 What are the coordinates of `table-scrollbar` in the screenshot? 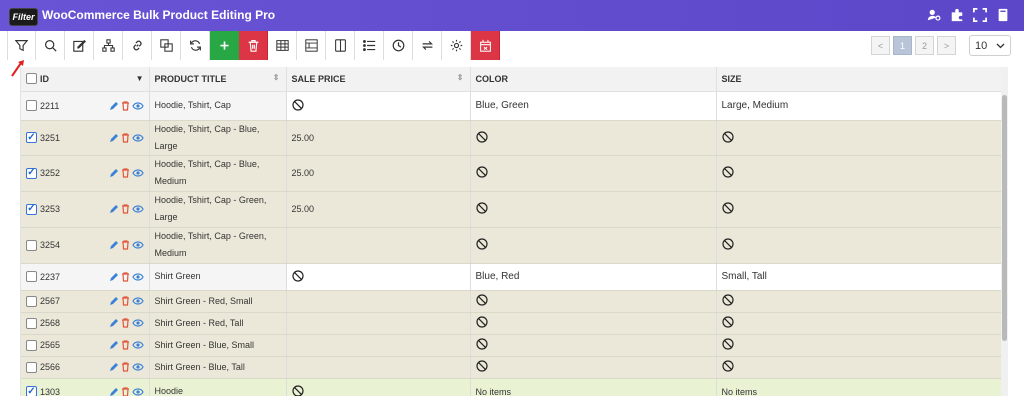 It's located at (1004, 231).